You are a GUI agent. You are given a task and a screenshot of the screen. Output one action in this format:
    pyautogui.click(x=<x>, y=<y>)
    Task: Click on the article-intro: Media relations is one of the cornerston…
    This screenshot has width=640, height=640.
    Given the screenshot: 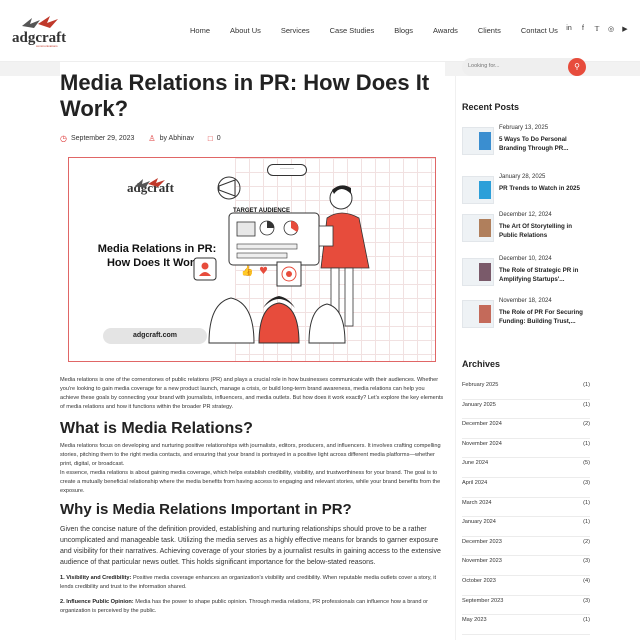 What is the action you would take?
    pyautogui.click(x=252, y=393)
    